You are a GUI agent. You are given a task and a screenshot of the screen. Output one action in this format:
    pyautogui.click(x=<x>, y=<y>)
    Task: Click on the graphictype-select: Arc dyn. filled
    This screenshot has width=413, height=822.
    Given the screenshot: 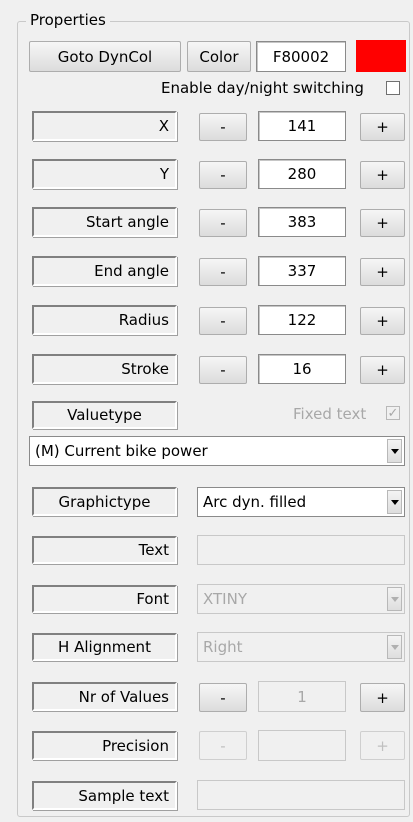 What is the action you would take?
    pyautogui.click(x=301, y=502)
    